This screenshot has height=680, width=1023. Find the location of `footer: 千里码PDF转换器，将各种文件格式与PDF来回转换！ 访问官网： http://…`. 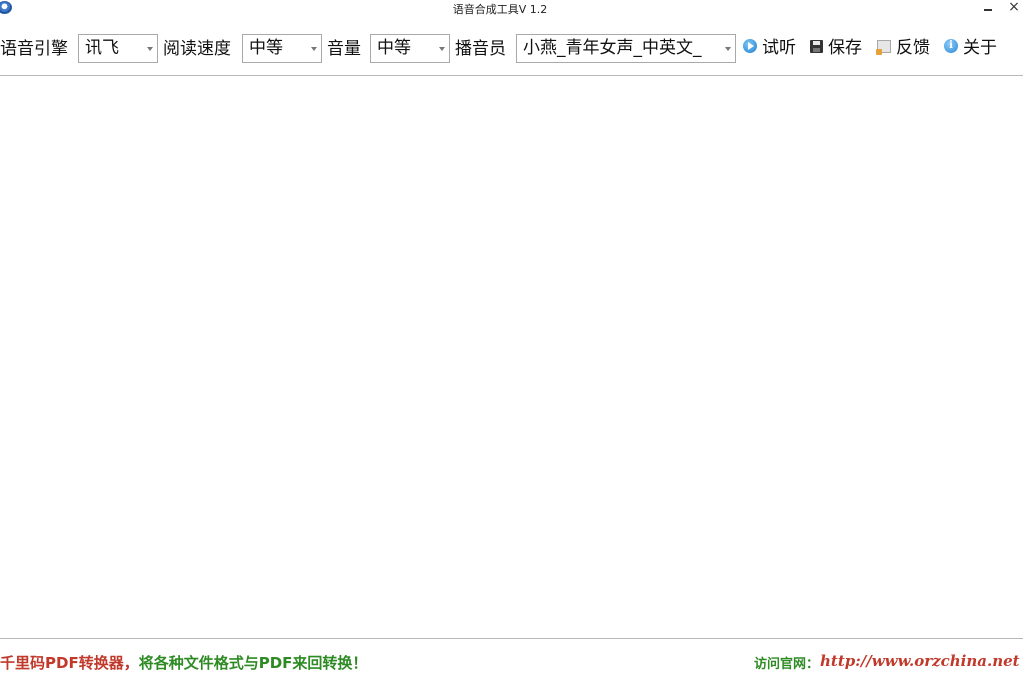

footer: 千里码PDF转换器，将各种文件格式与PDF来回转换！ 访问官网： http://… is located at coordinates (511, 660).